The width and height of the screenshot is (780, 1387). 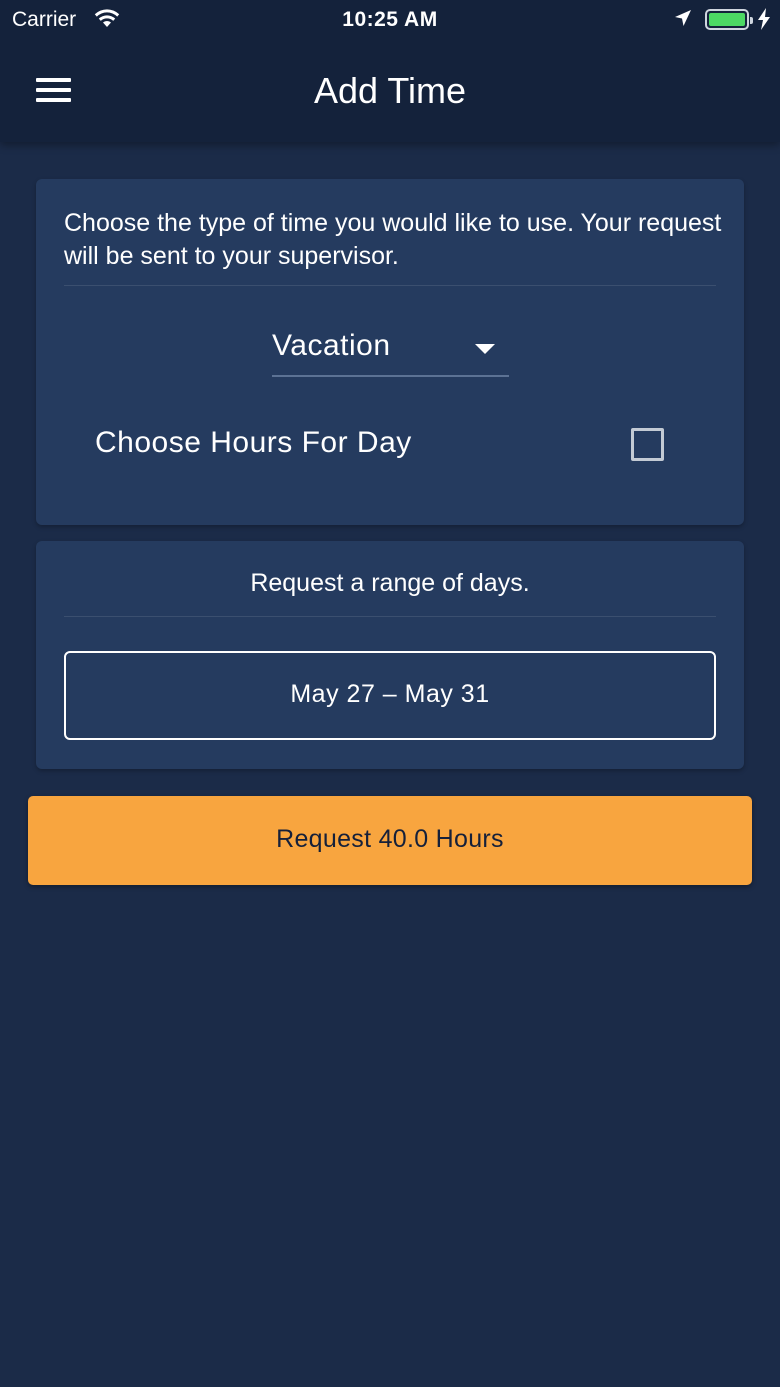 What do you see at coordinates (683, 21) in the screenshot?
I see `location-arrow-icon` at bounding box center [683, 21].